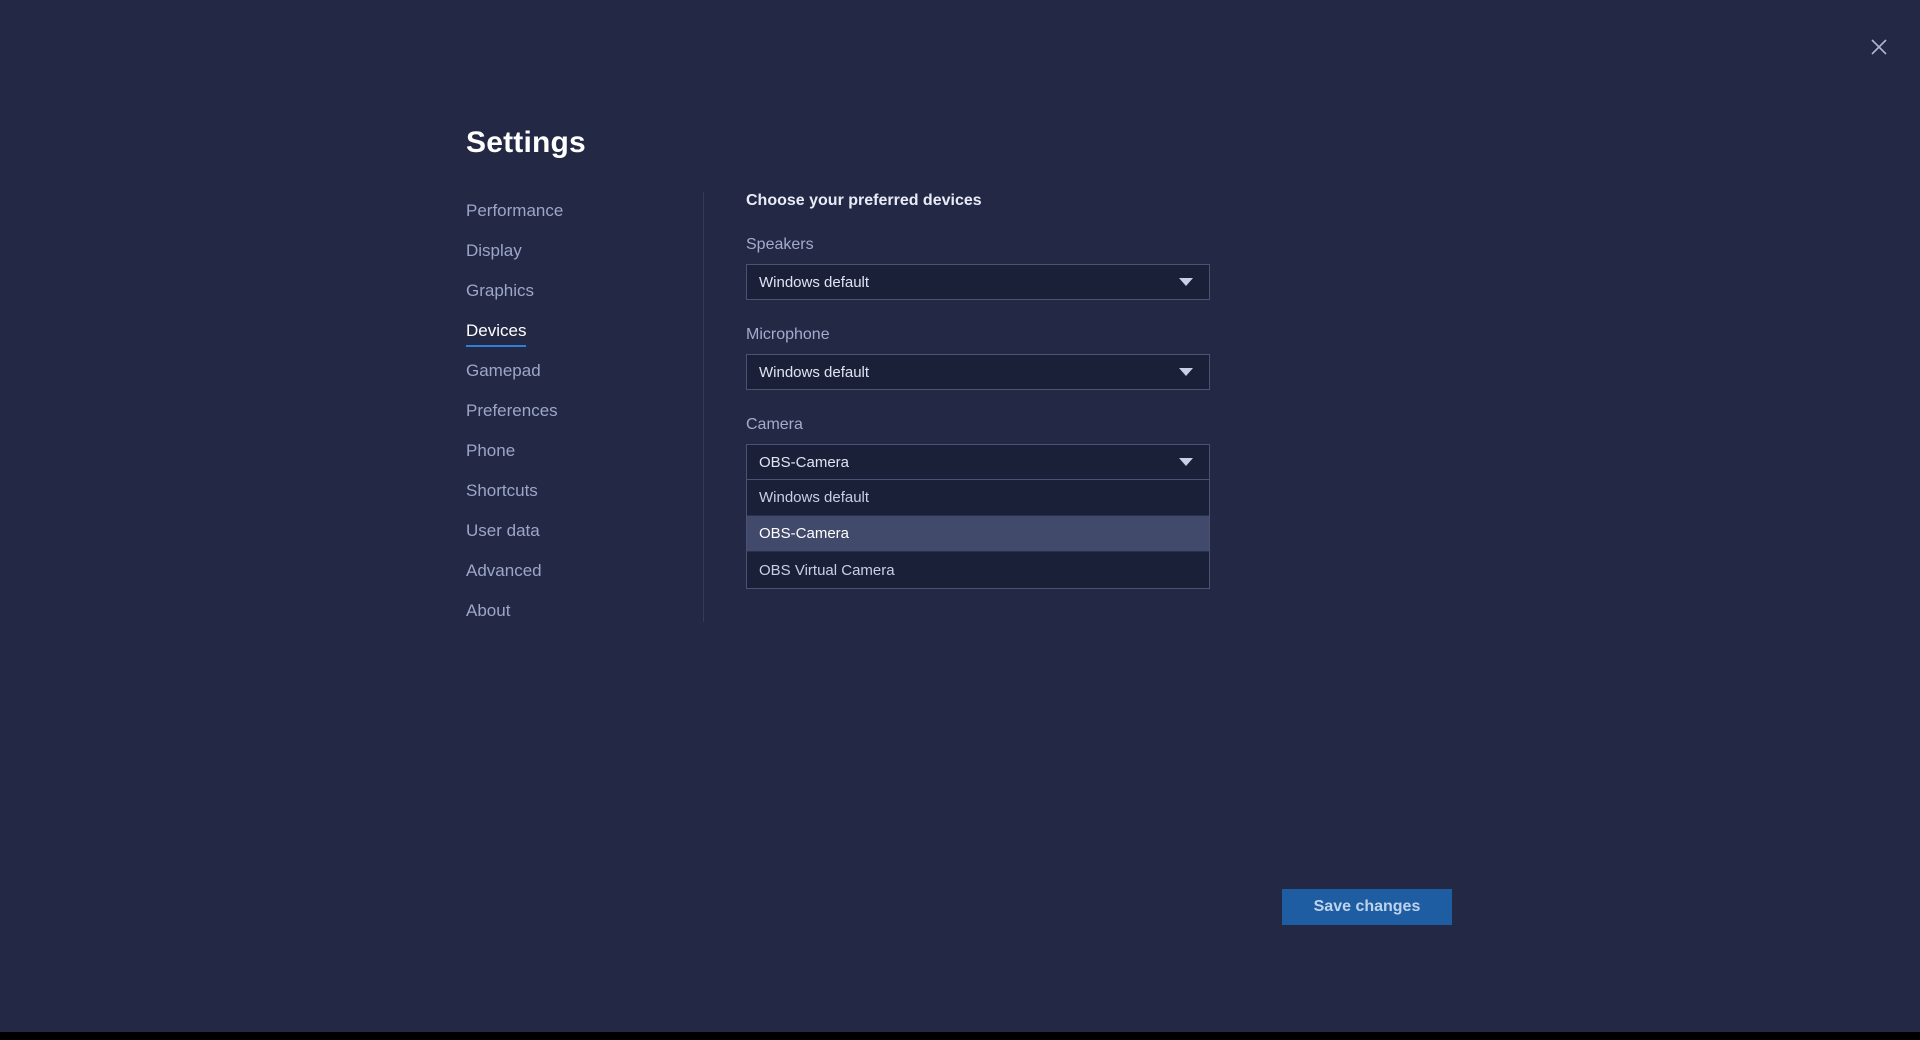 The image size is (1920, 1040). I want to click on speakers-field: Speakers Windows default, so click(981, 268).